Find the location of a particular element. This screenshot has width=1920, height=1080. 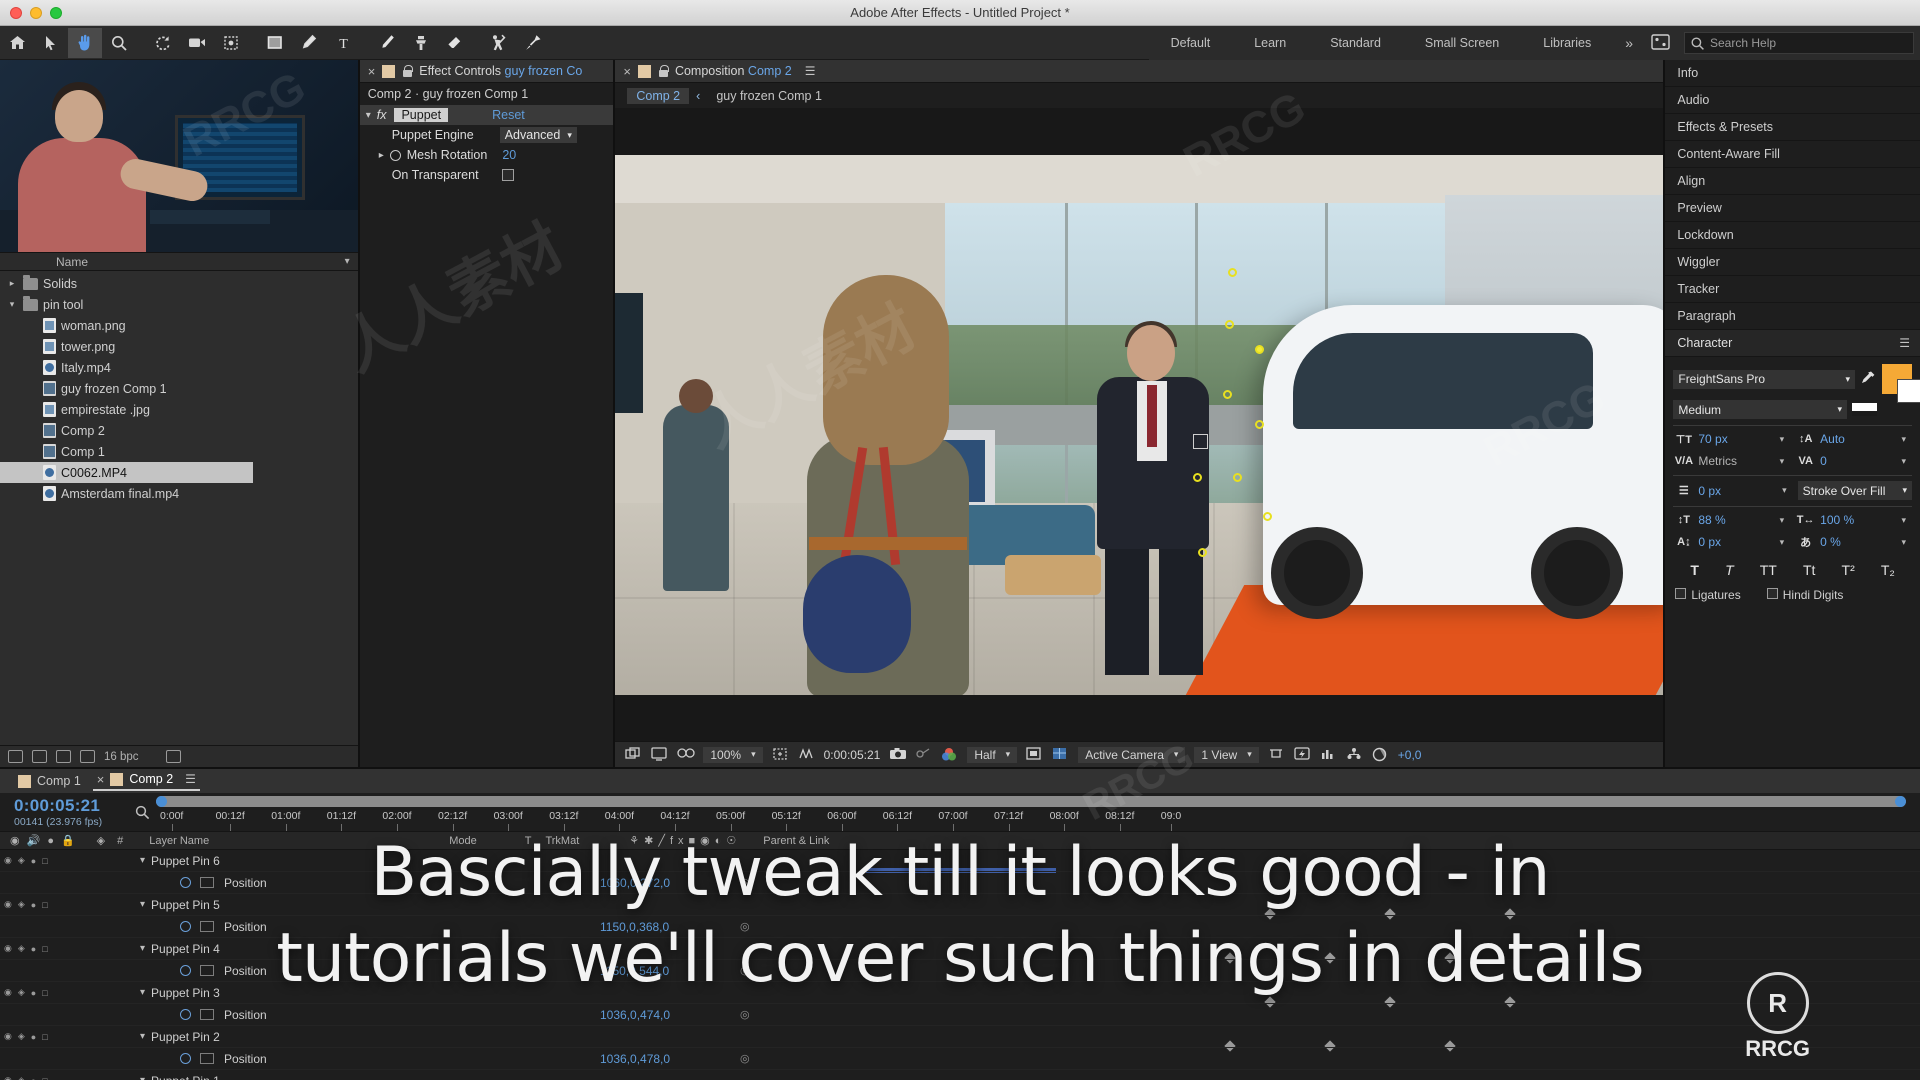

horizontal-scale-field: T↔ 100 % ▾ is located at coordinates (1853, 520).